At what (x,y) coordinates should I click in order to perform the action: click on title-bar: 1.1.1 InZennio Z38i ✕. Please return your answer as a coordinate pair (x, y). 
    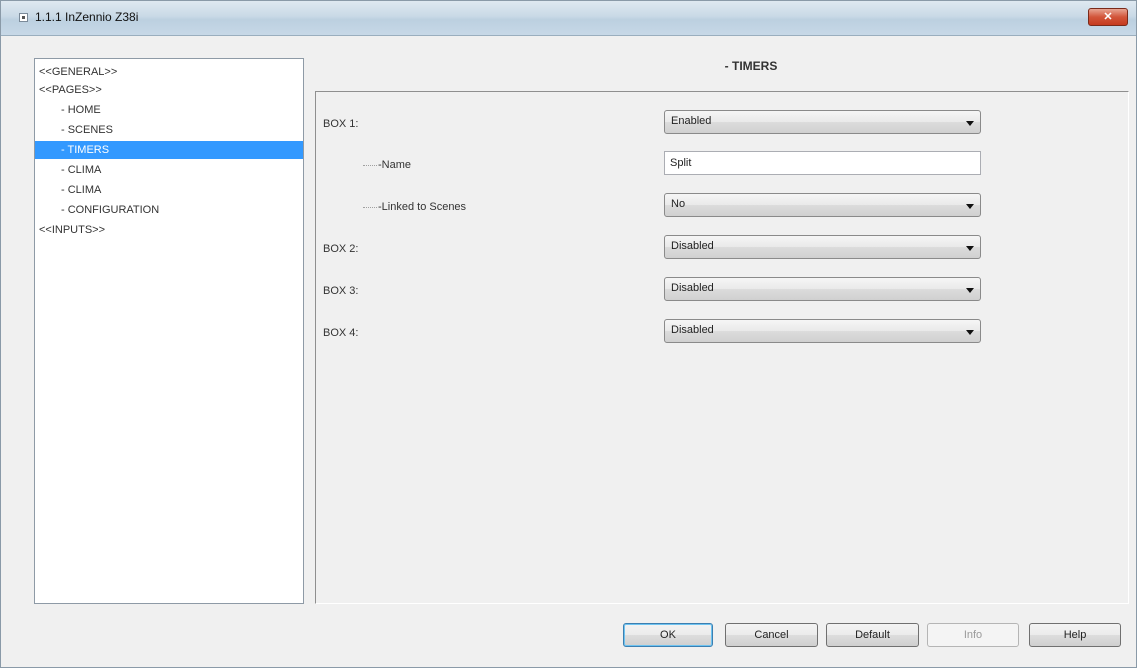
    Looking at the image, I should click on (568, 18).